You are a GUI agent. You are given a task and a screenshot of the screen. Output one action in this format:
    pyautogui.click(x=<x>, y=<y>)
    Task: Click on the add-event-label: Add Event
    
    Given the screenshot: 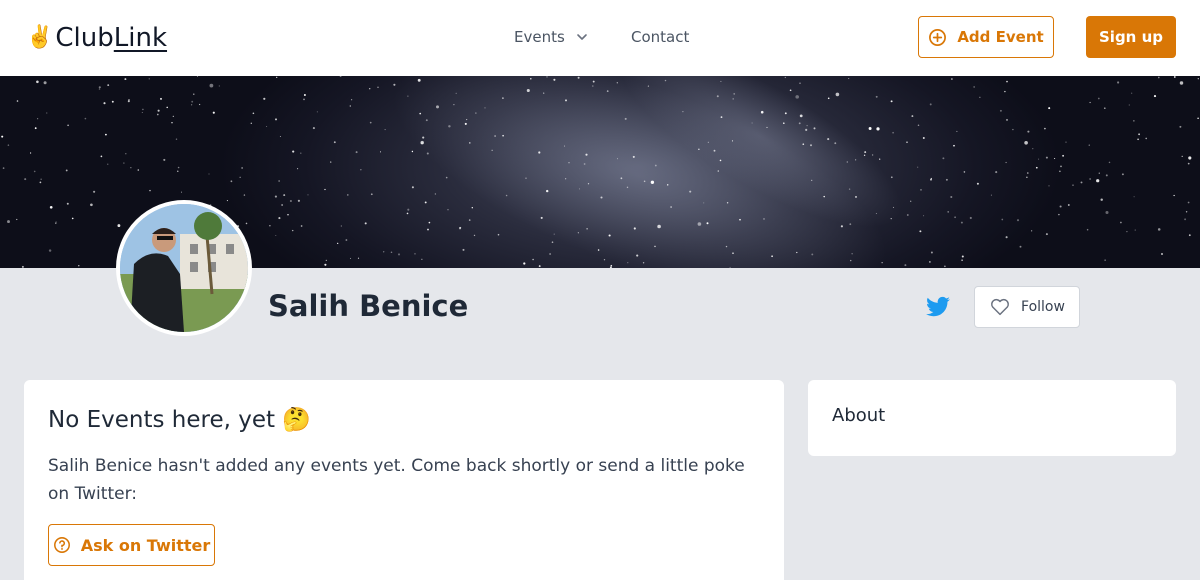 What is the action you would take?
    pyautogui.click(x=1000, y=37)
    